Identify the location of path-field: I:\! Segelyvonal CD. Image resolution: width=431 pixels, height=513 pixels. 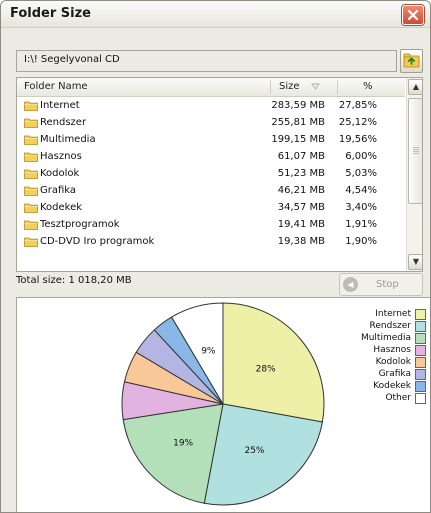
(206, 61).